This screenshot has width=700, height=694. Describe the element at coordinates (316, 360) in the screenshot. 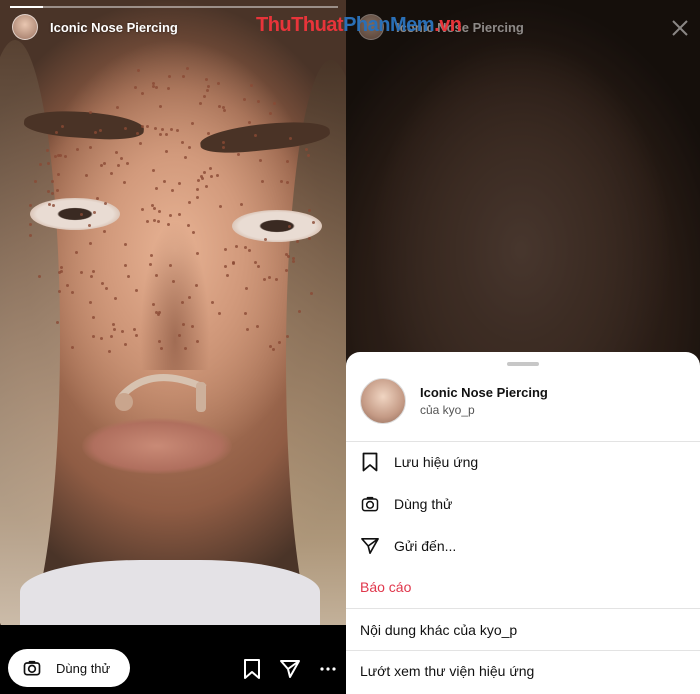

I see `hair-right` at that location.